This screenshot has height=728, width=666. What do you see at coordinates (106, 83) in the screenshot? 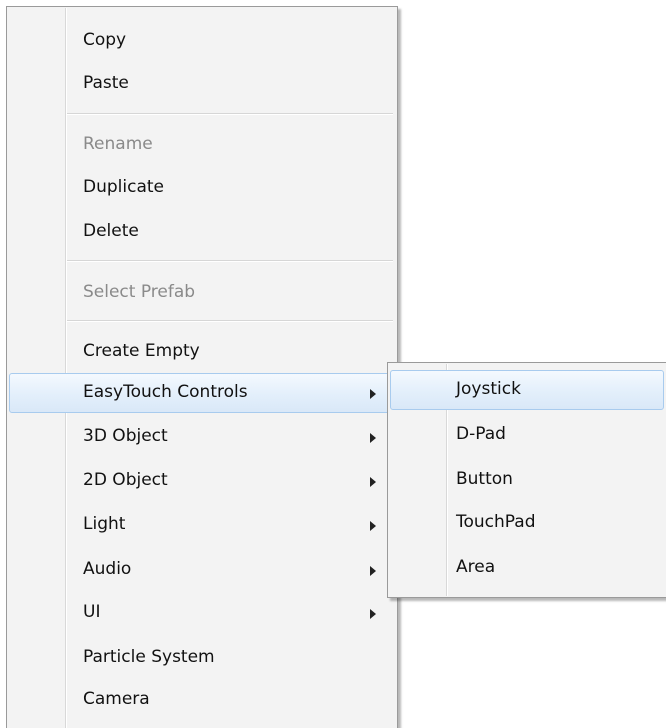
I see `menu-item-label: Paste` at bounding box center [106, 83].